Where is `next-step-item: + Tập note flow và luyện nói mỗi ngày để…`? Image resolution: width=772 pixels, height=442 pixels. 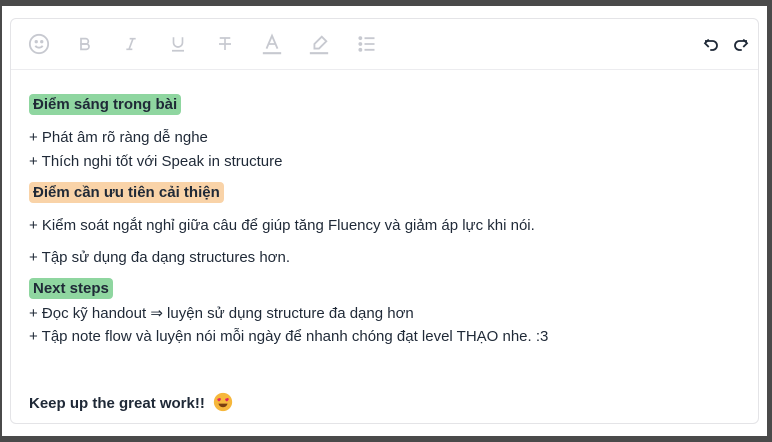
next-step-item: + Tập note flow và luyện nói mỗi ngày để… is located at coordinates (289, 336).